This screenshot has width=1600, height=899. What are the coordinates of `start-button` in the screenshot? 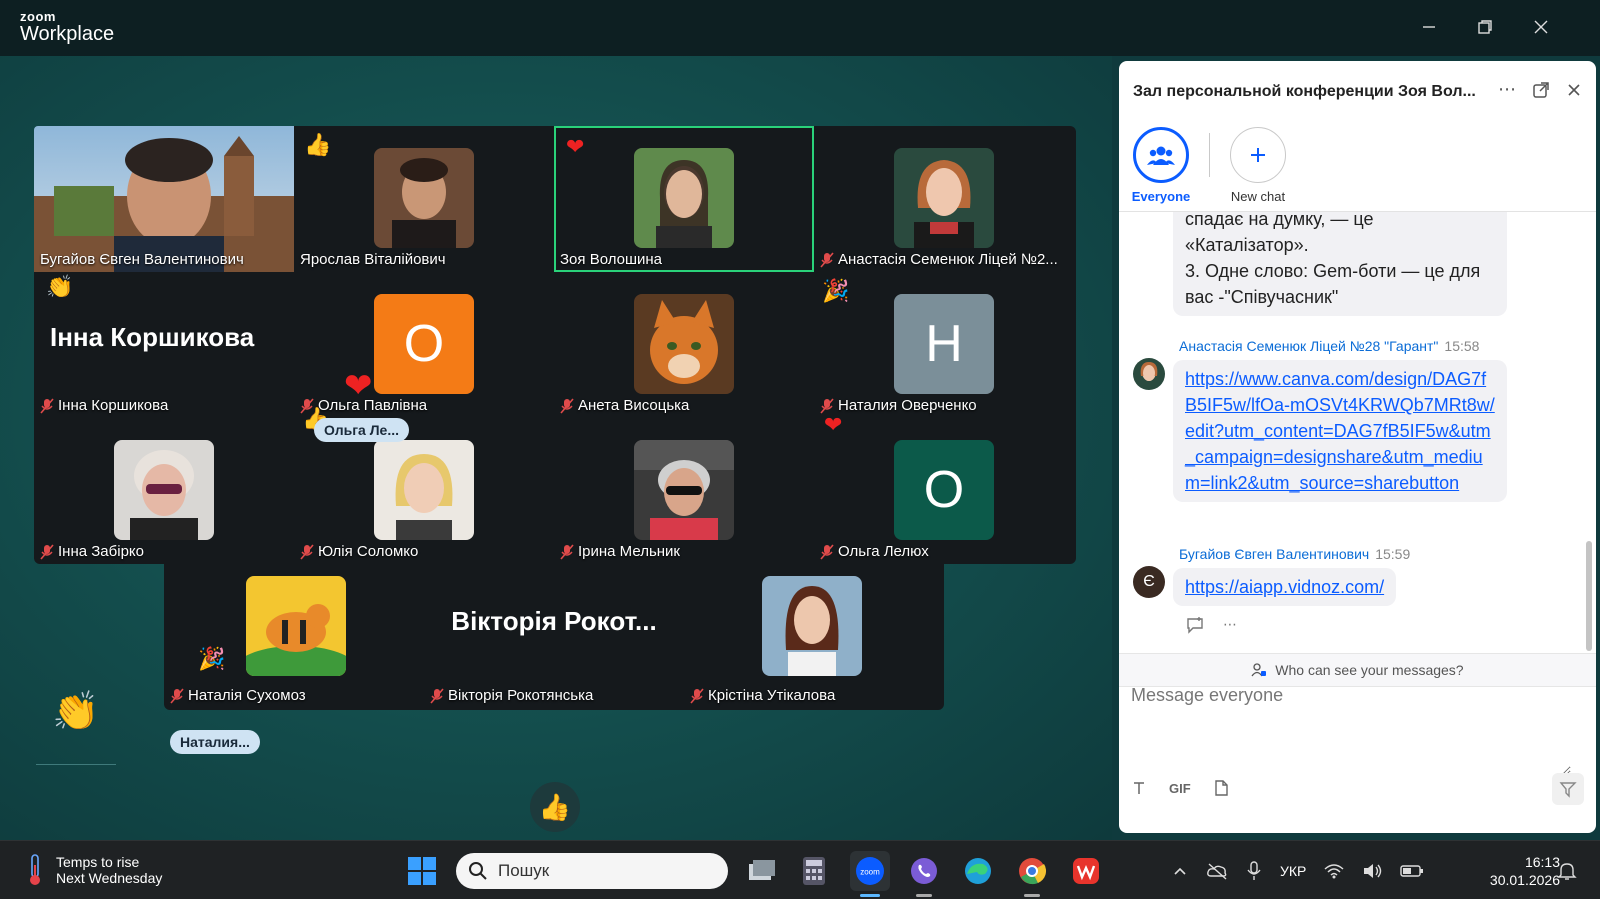 It's located at (422, 871).